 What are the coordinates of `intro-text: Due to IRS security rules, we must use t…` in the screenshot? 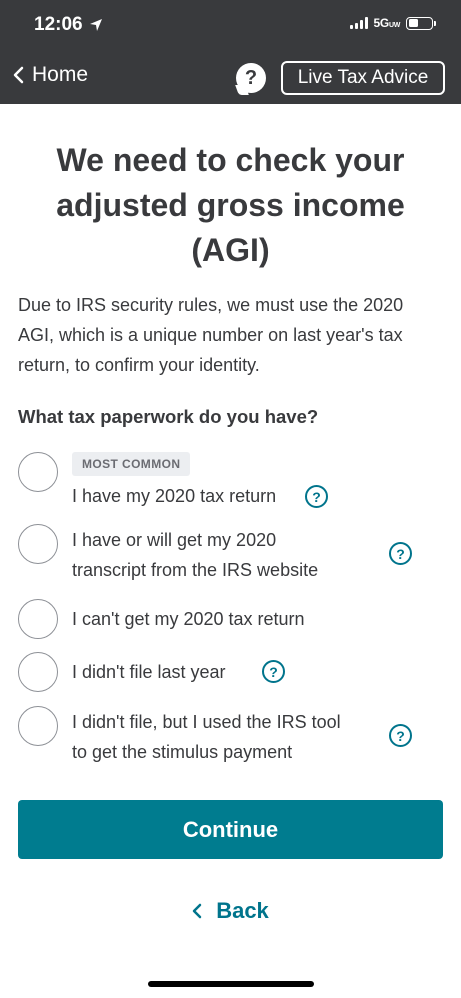 It's located at (211, 335).